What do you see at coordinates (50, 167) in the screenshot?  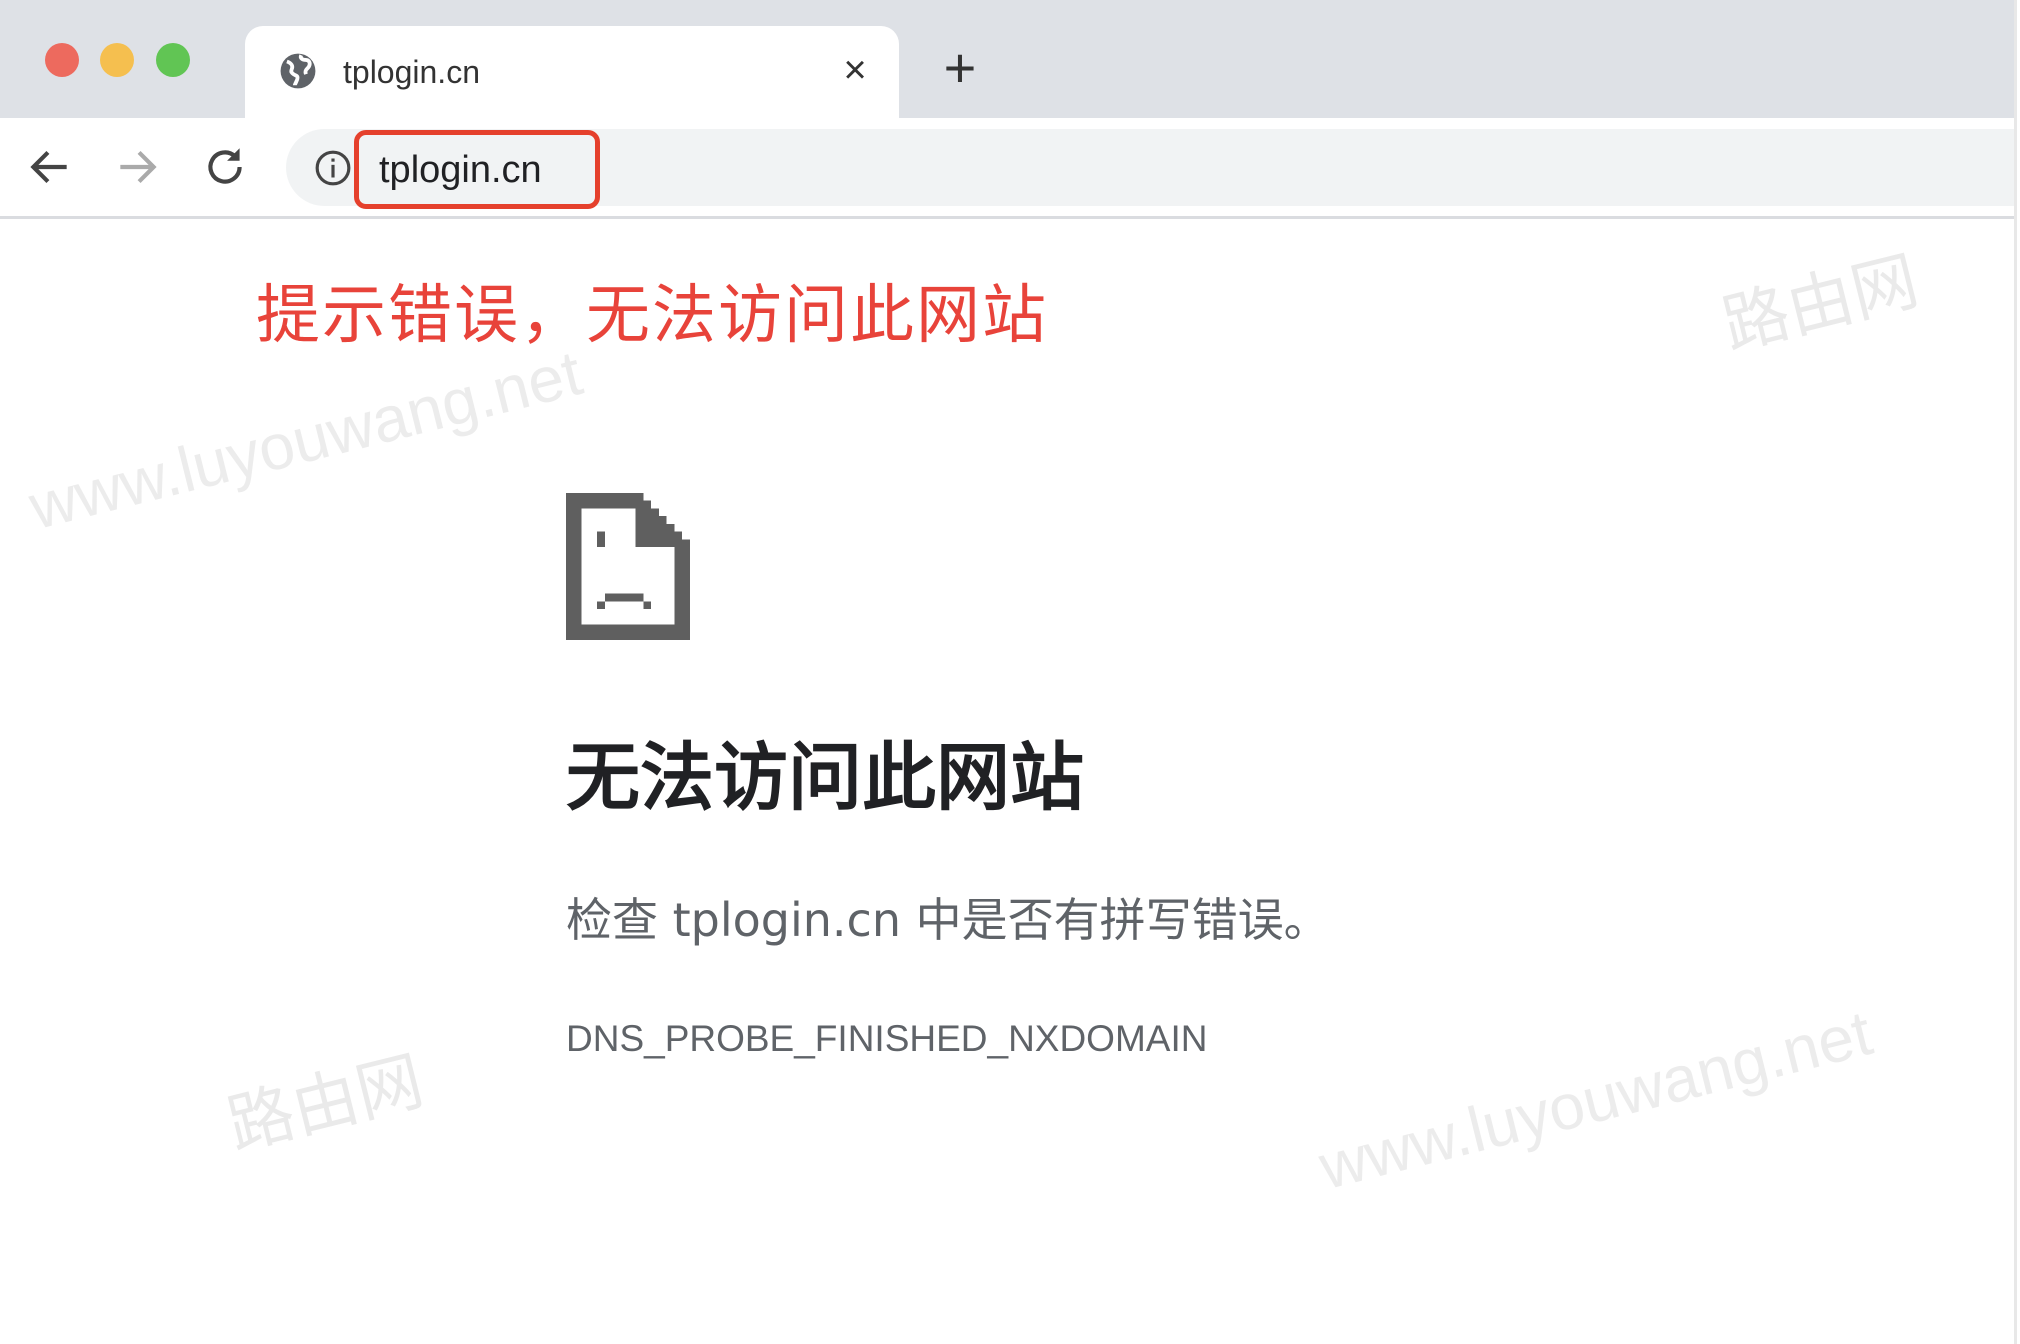 I see `back-arrow-icon` at bounding box center [50, 167].